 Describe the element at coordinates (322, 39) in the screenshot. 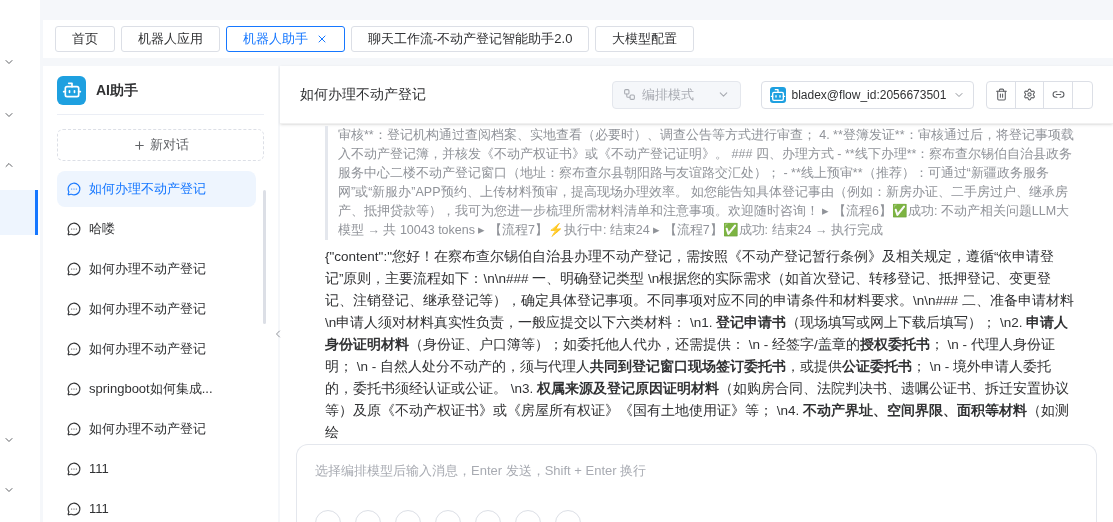

I see `close-icon` at that location.